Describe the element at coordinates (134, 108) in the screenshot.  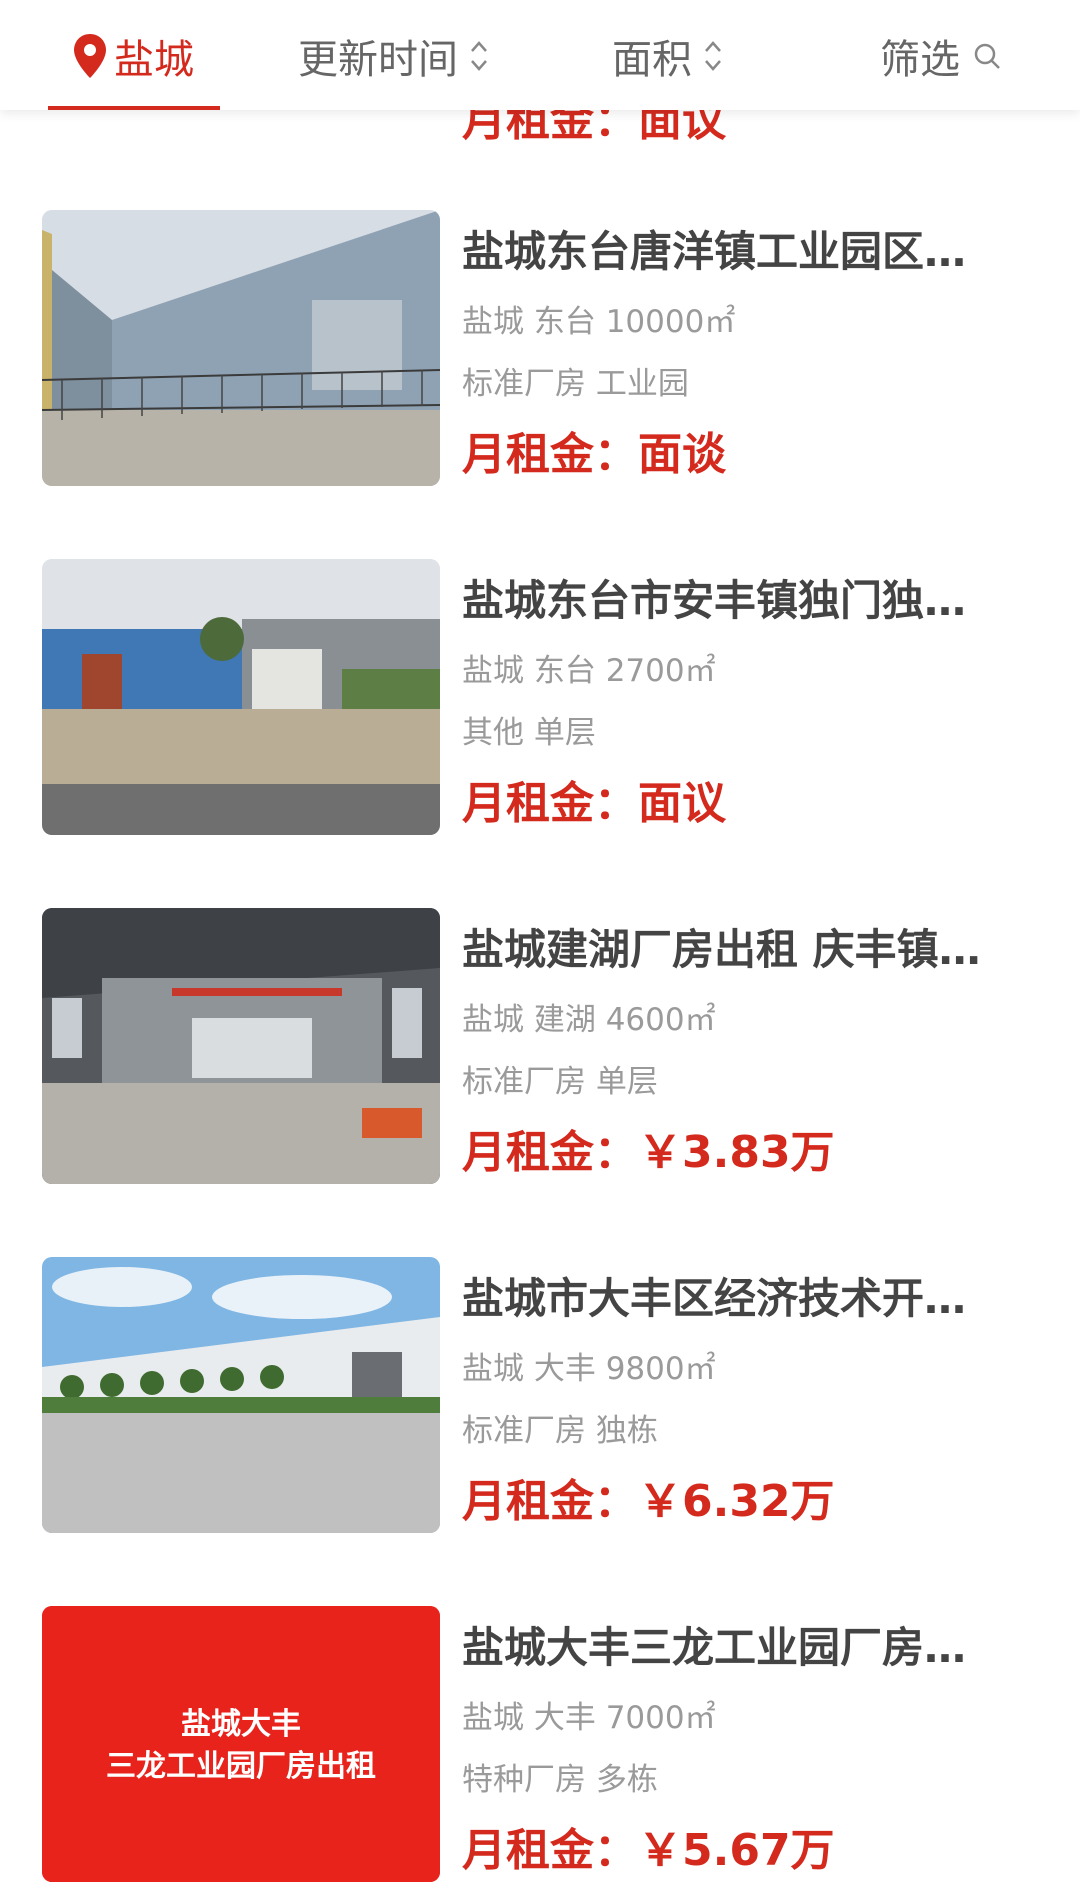
I see `active-tab-indicator` at that location.